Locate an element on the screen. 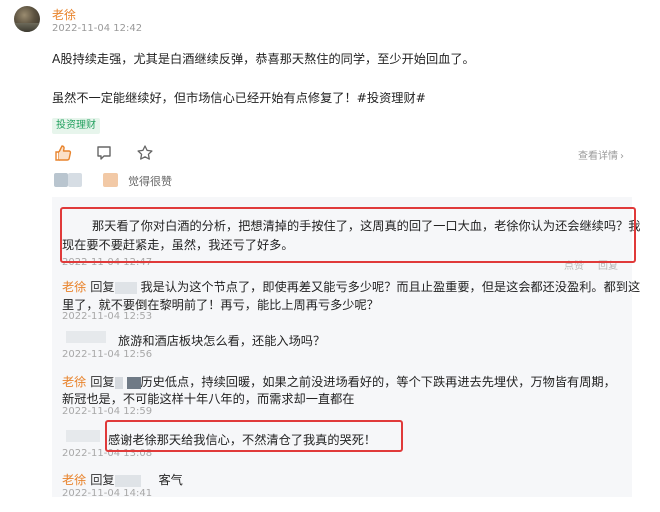  comment-time: 2022-11-04 12:59 is located at coordinates (107, 411).